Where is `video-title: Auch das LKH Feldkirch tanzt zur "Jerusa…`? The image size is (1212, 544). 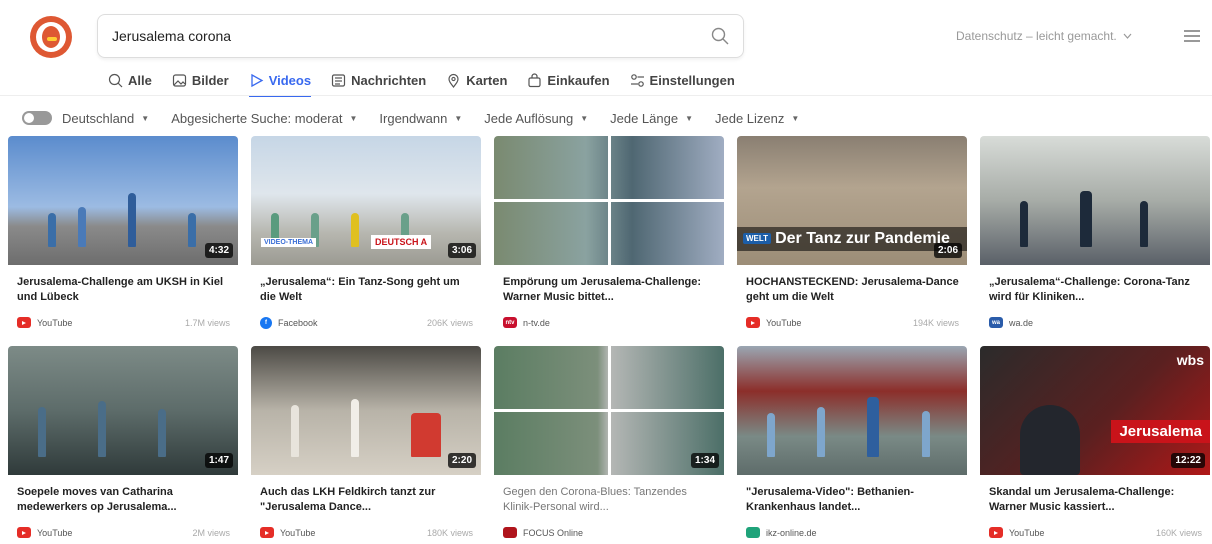
video-title: Auch das LKH Feldkirch tanzt zur "Jerusa… is located at coordinates (366, 497).